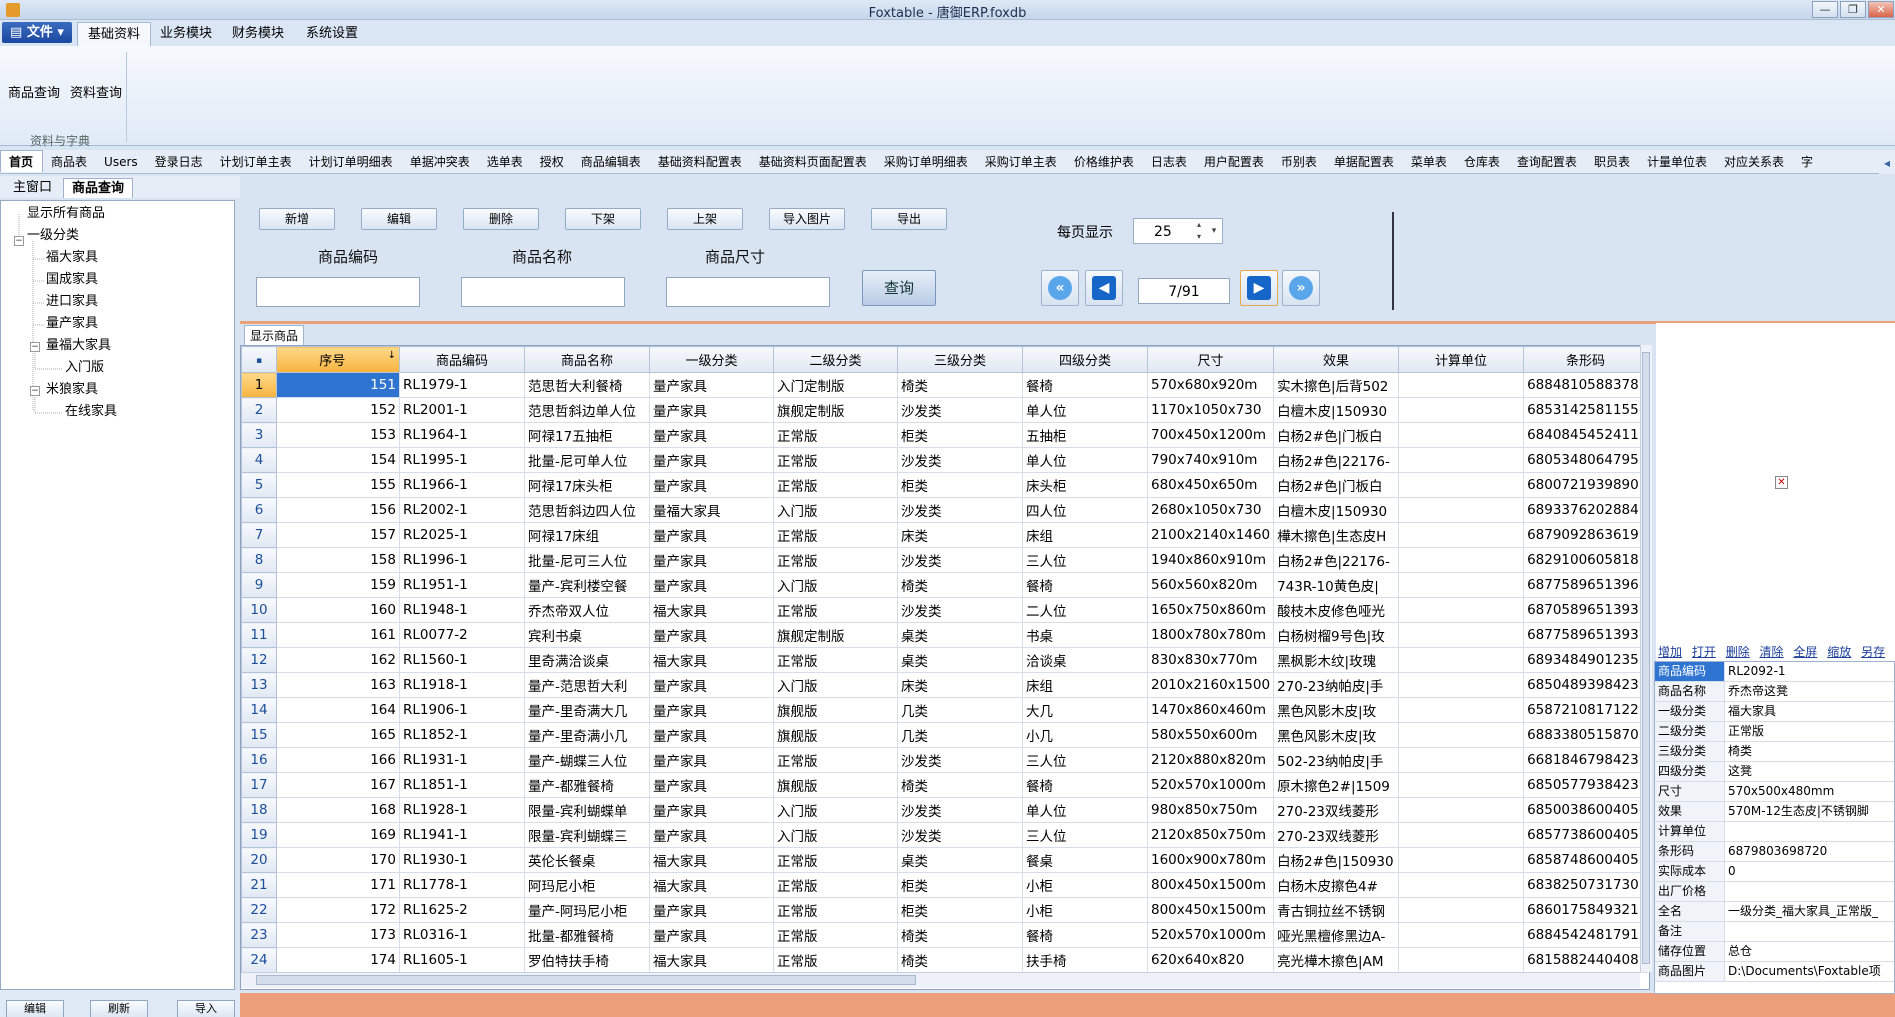 Image resolution: width=1895 pixels, height=1017 pixels. What do you see at coordinates (462, 935) in the screenshot?
I see `table-cell: RL0316-1` at bounding box center [462, 935].